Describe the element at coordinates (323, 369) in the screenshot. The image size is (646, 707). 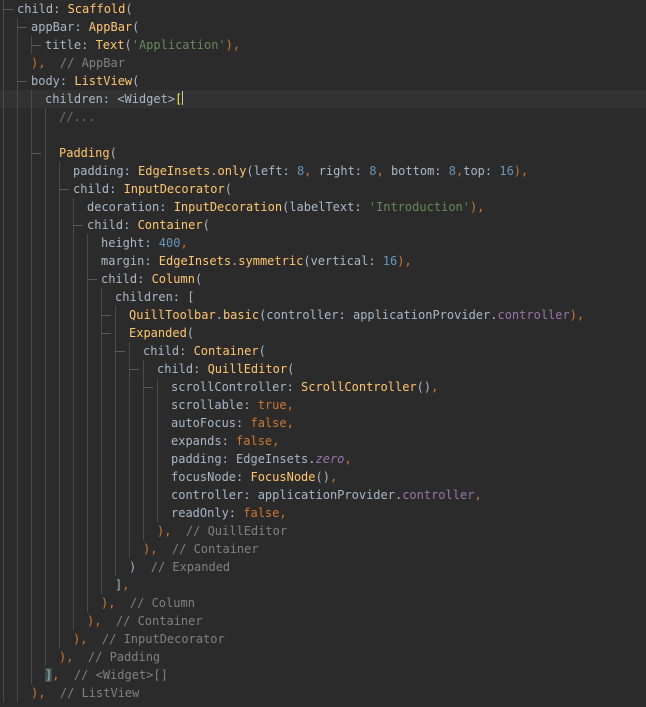
I see `code-line: child: QuillEditor(` at that location.